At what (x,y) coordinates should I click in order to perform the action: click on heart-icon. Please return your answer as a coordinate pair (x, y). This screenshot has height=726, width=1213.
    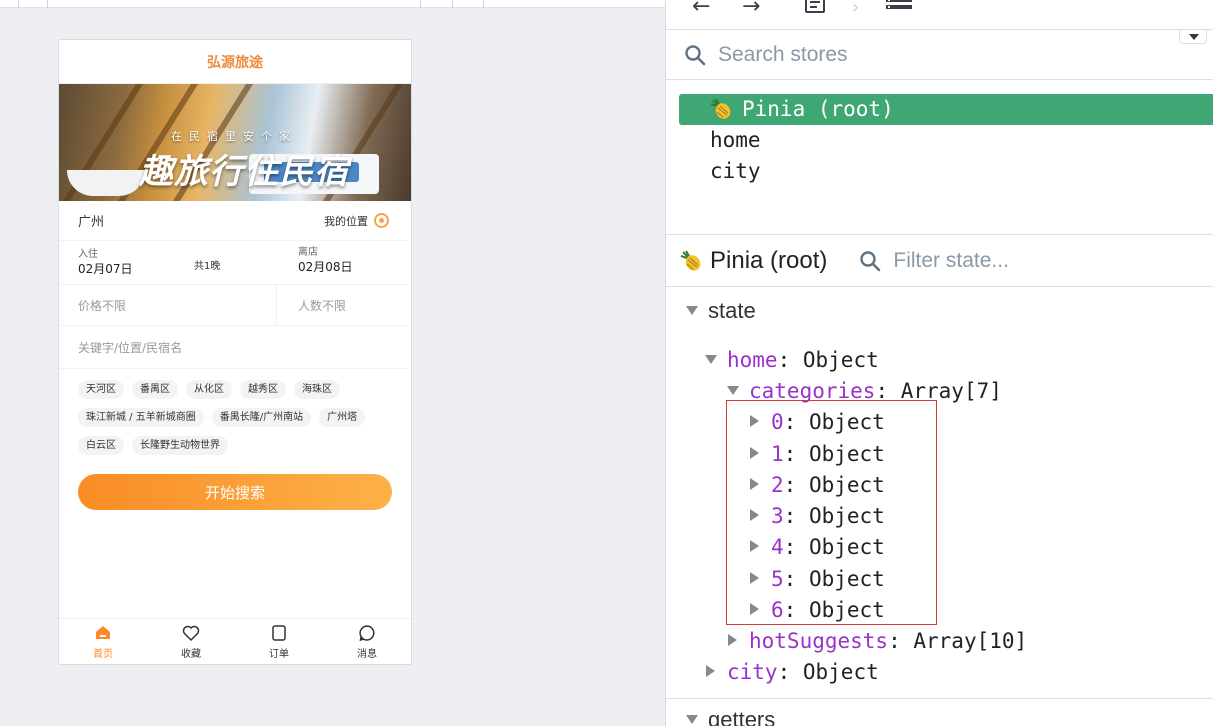
    Looking at the image, I should click on (191, 633).